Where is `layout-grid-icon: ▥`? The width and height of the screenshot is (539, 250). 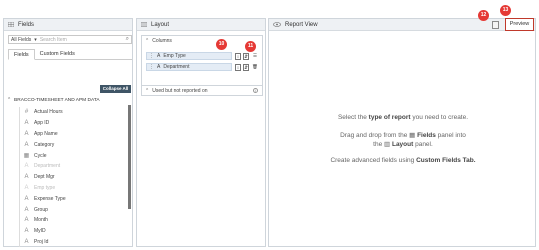
layout-grid-icon: ▥ is located at coordinates (388, 144).